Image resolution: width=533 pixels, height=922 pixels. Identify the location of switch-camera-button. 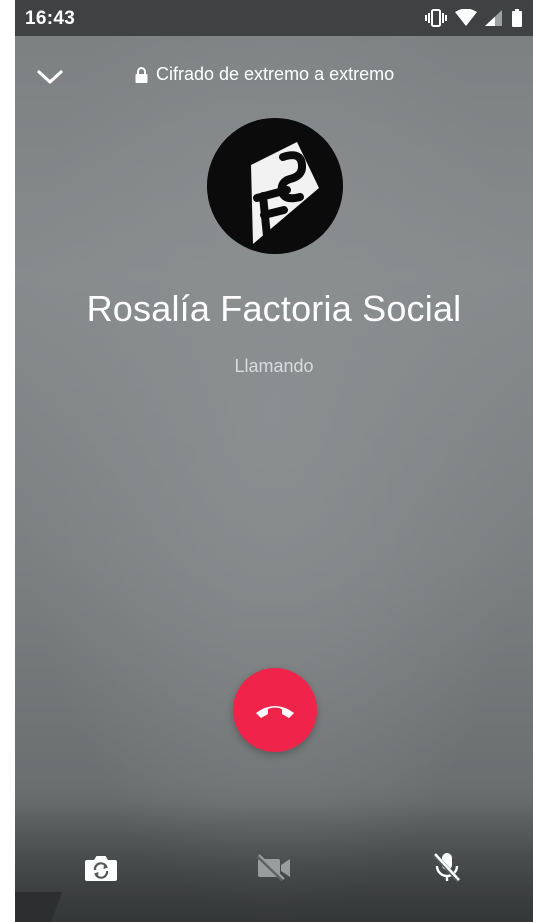
(101, 868).